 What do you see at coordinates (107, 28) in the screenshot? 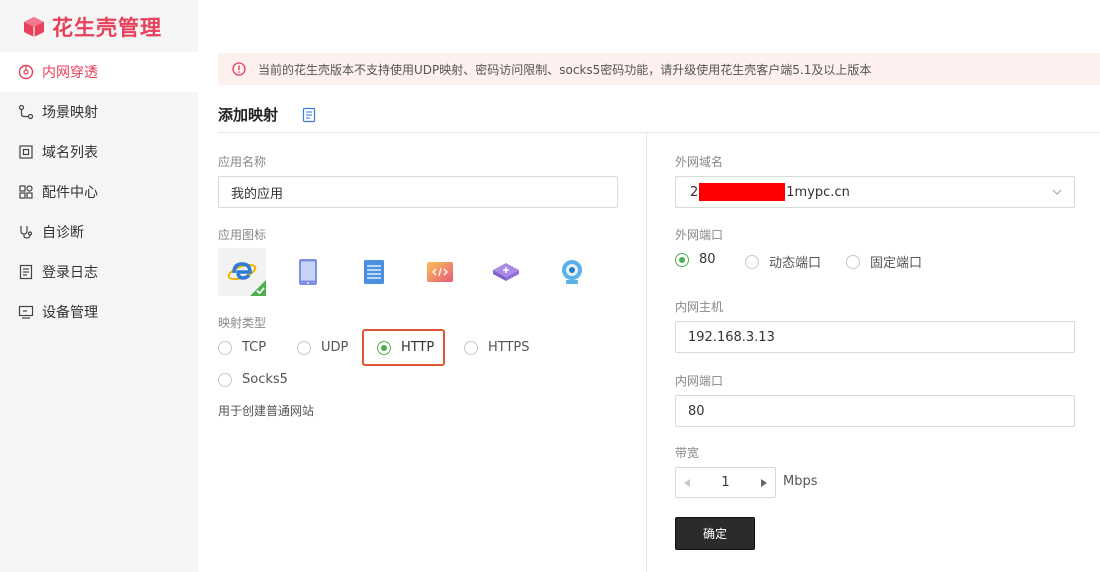
I see `brand-name: 花生壳管理` at bounding box center [107, 28].